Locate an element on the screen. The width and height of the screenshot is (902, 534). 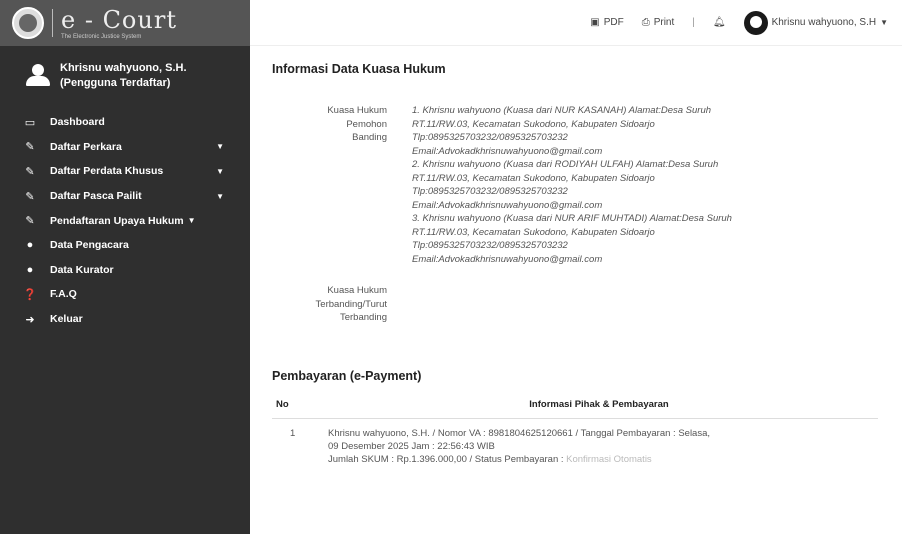
payment-row-no: 1 is located at coordinates (293, 433).